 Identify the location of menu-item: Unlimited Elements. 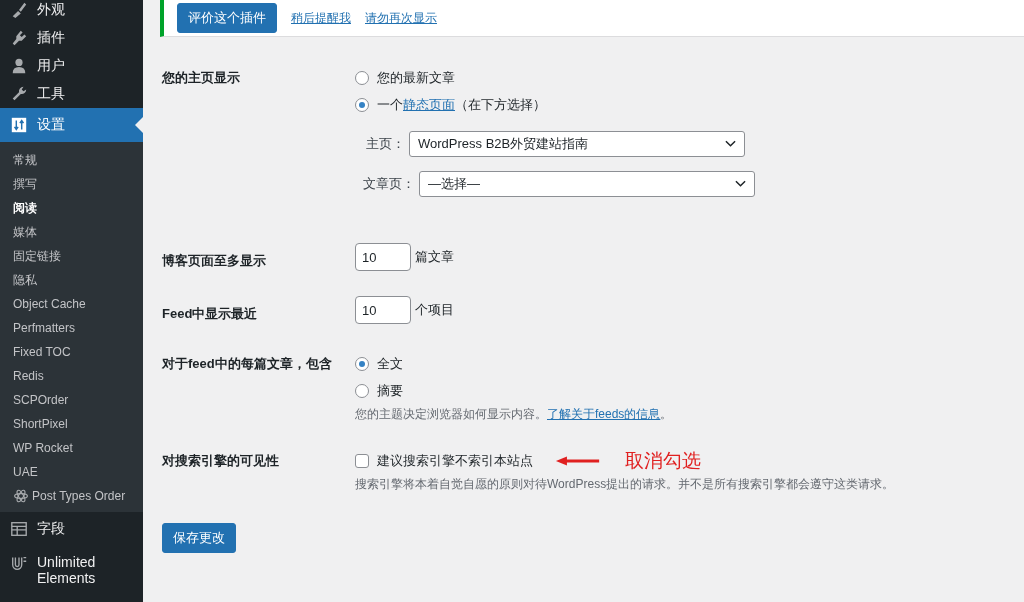
(55, 574).